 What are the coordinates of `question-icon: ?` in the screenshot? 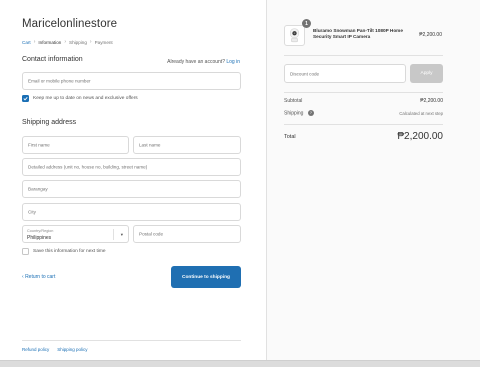 It's located at (310, 113).